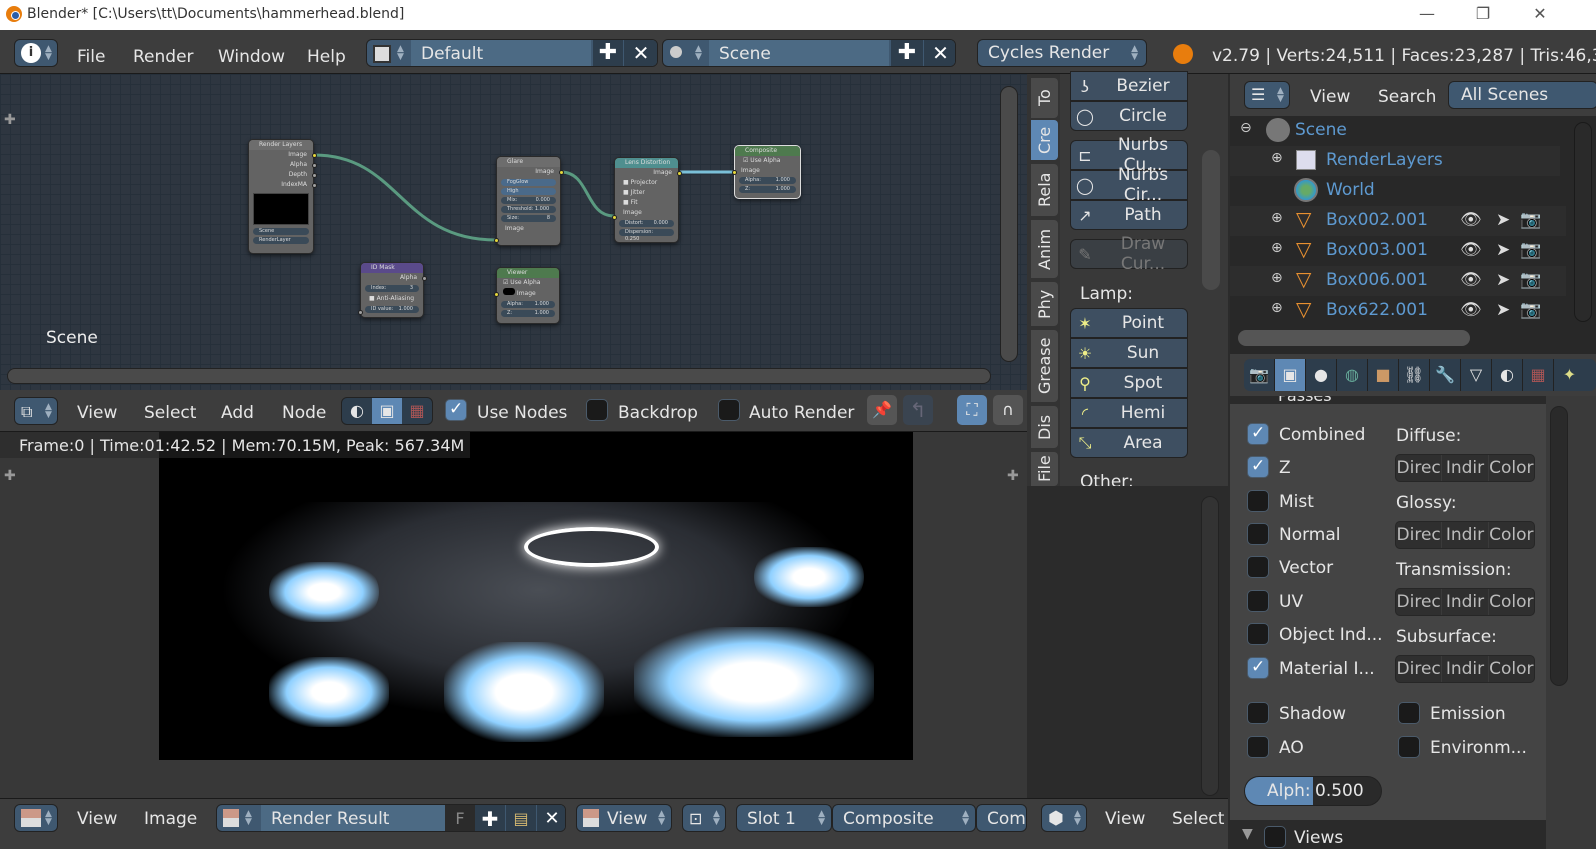 The height and width of the screenshot is (849, 1596). What do you see at coordinates (1044, 427) in the screenshot?
I see `tab-display: Dis` at bounding box center [1044, 427].